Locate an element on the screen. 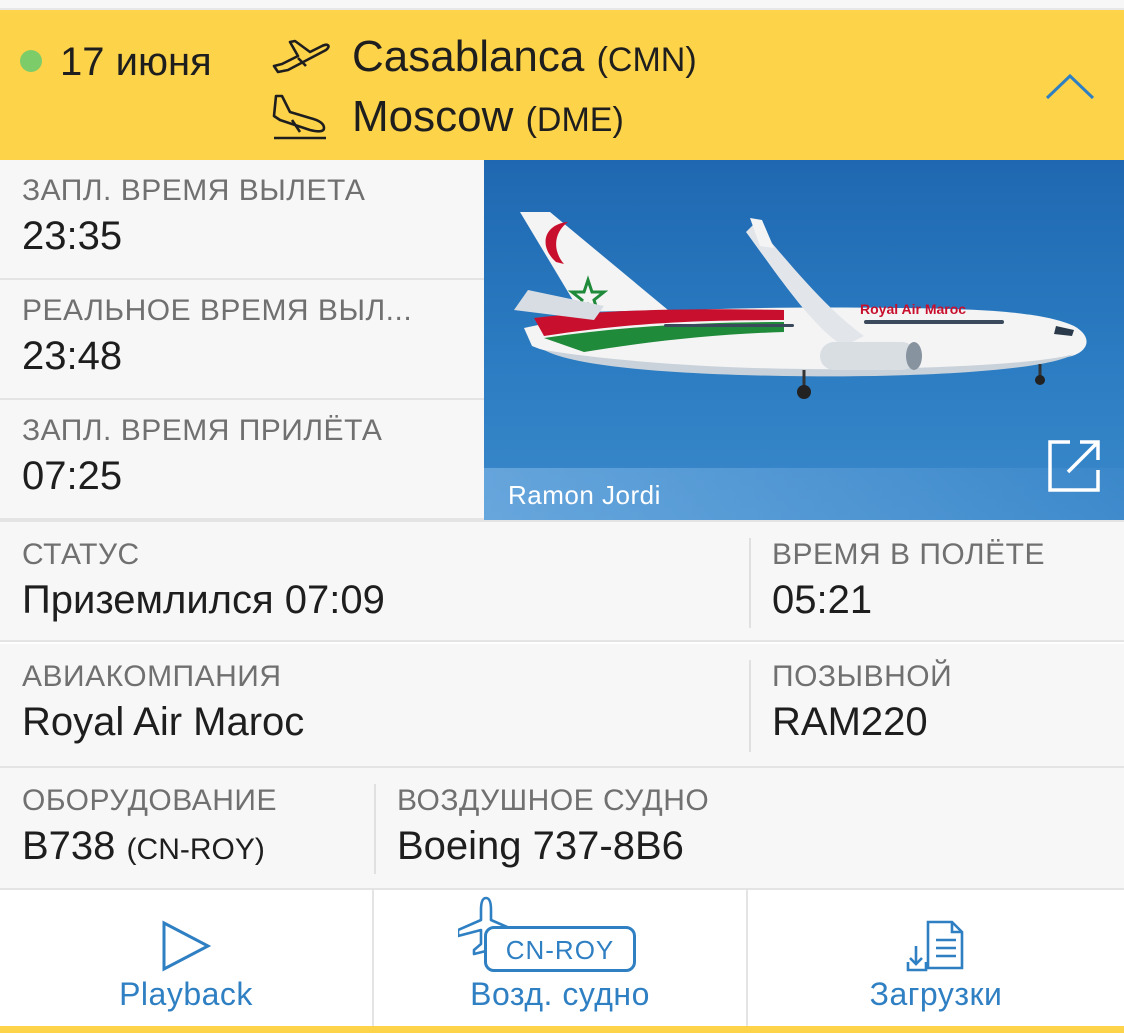 The image size is (1124, 1033). actual-departure: РЕАЛЬНОЕ ВРЕМЯ ВЫЛ... 23:48 is located at coordinates (242, 340).